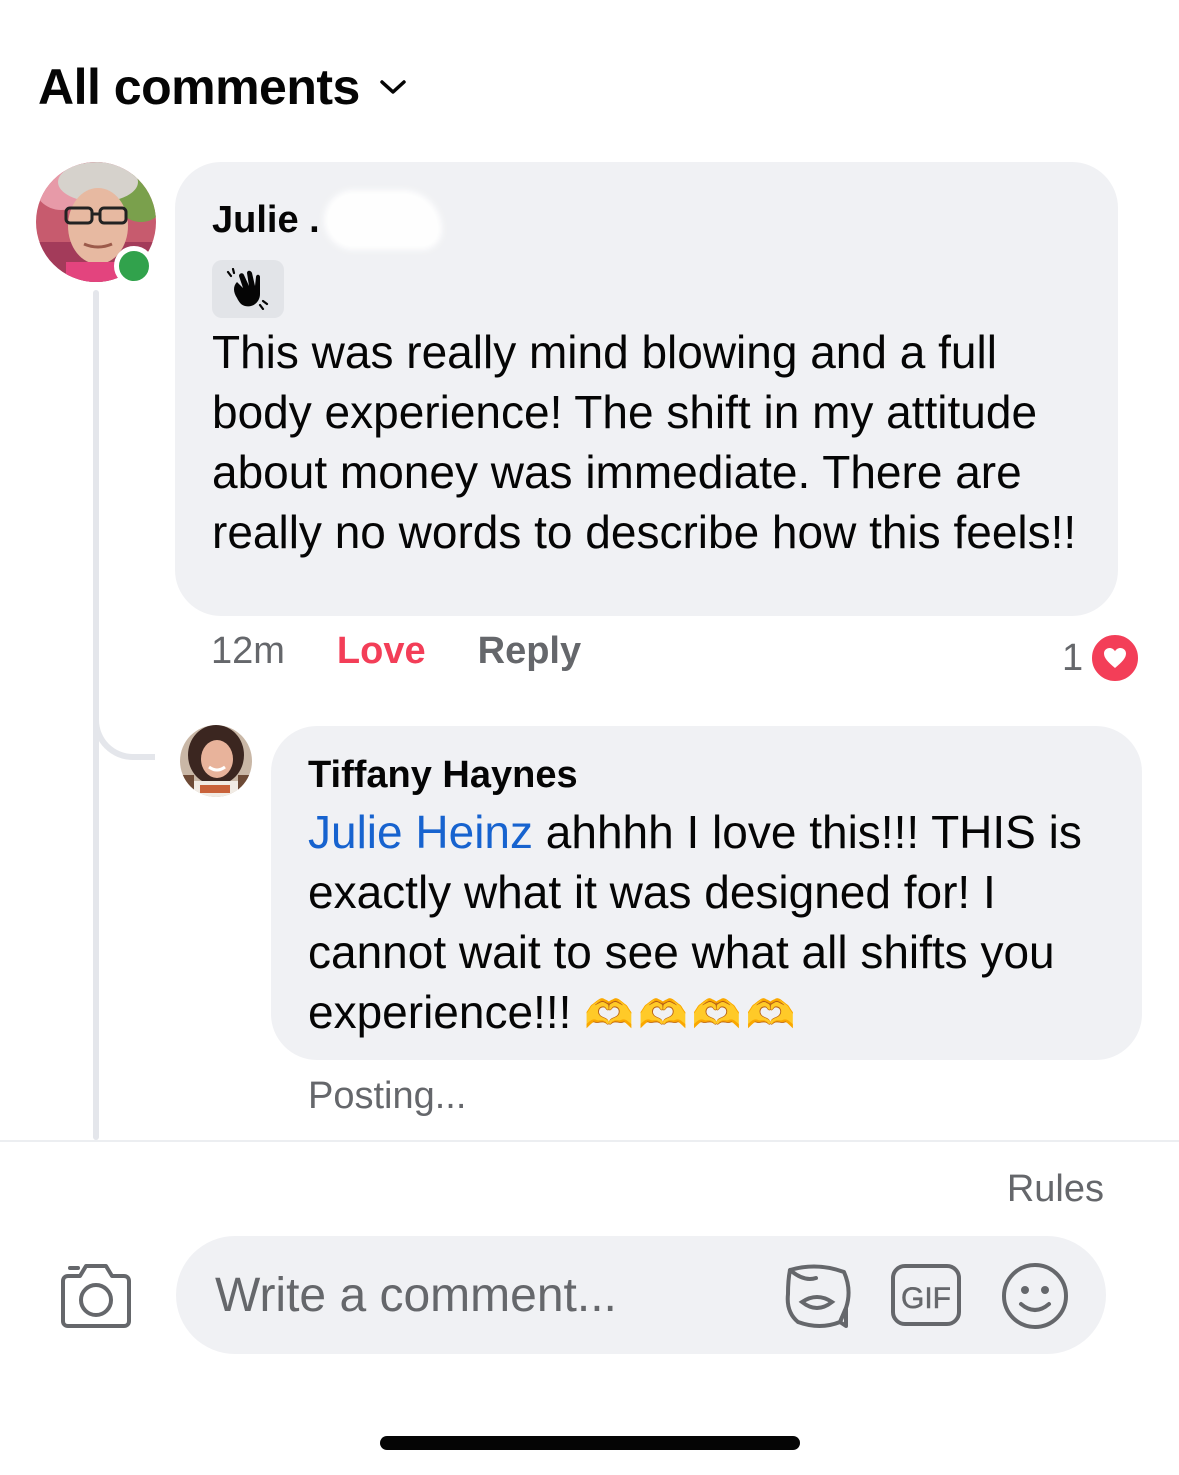 This screenshot has width=1179, height=1475. Describe the element at coordinates (926, 1298) in the screenshot. I see `gif-label: GIF` at that location.